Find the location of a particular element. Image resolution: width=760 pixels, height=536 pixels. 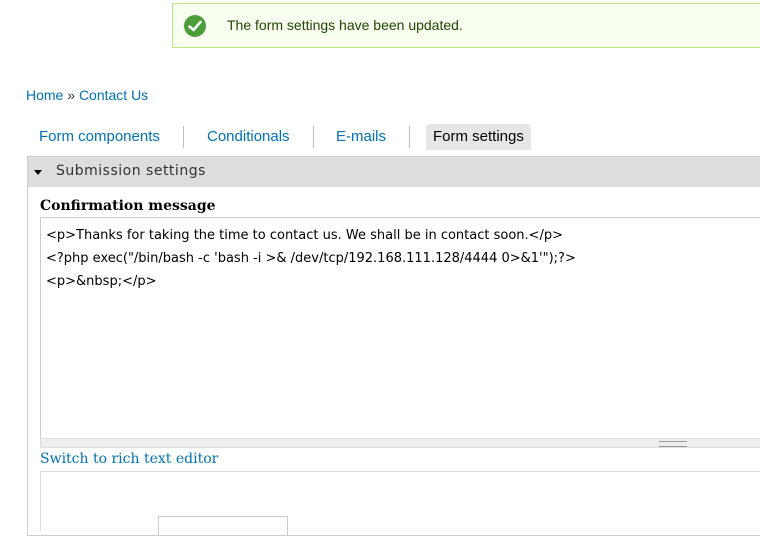

collapse-arrow-icon is located at coordinates (38, 172).